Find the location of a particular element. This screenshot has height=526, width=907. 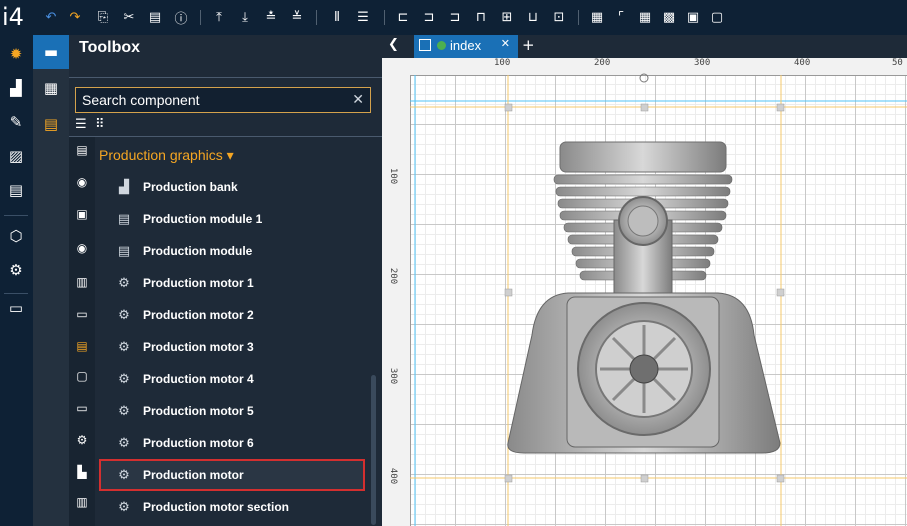

align-middle-icon: ⊞ is located at coordinates (507, 17).